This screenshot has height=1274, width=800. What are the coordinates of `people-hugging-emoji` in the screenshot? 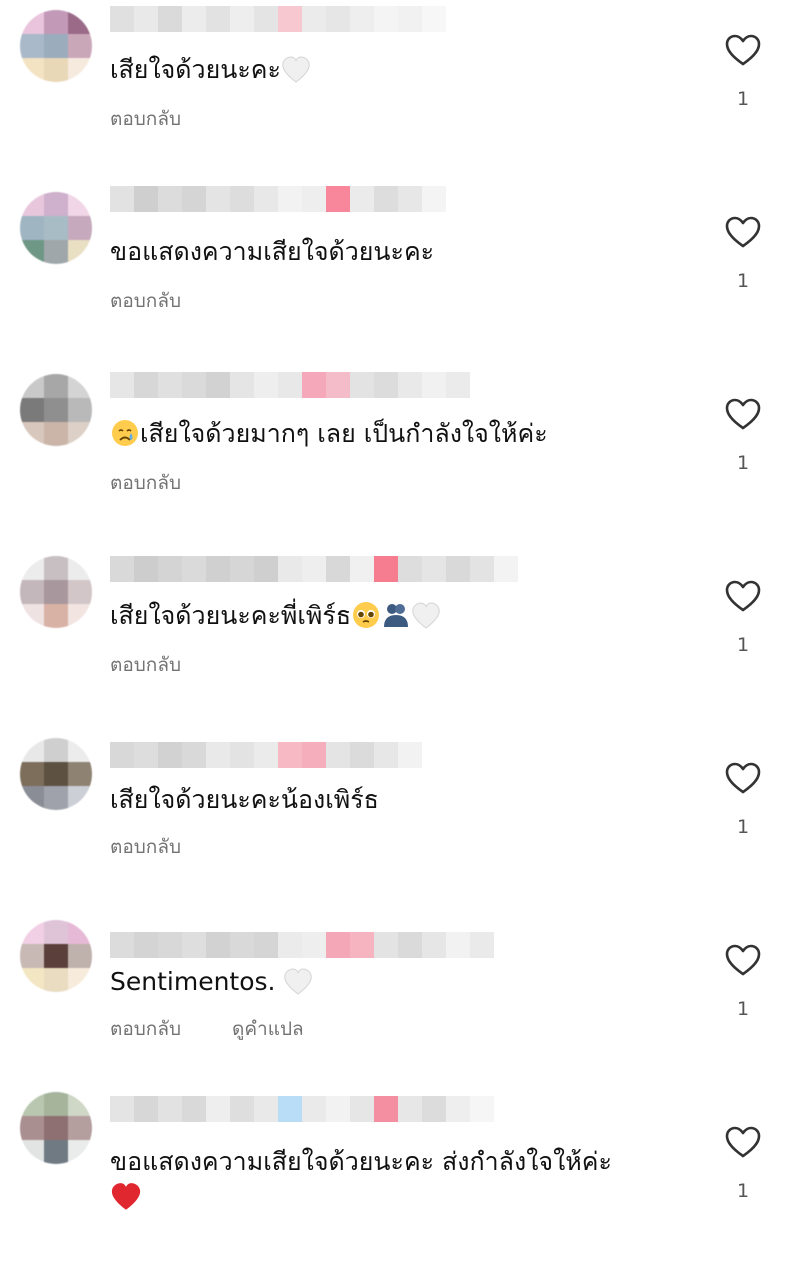 It's located at (396, 620).